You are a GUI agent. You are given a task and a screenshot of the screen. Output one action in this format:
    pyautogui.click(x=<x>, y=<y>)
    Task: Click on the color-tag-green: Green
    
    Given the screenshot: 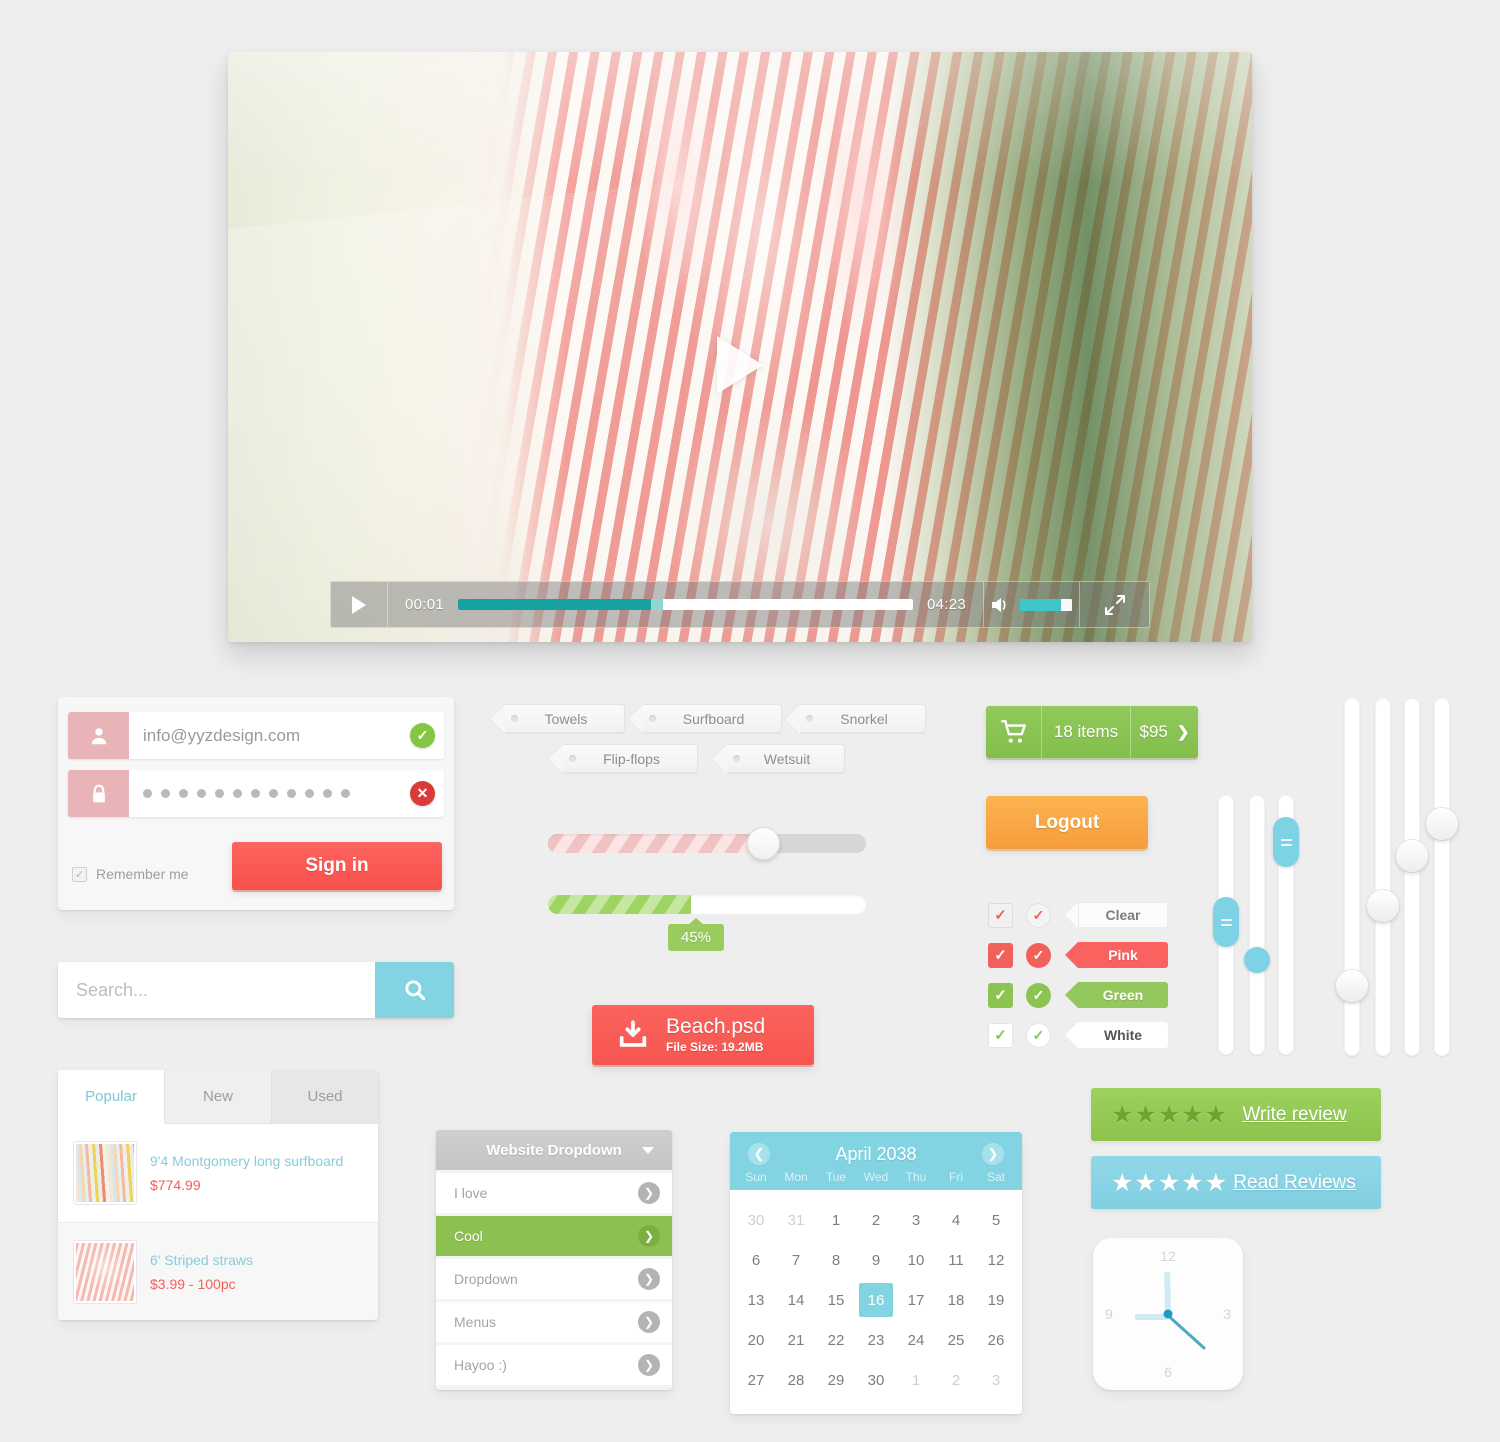 What is the action you would take?
    pyautogui.click(x=1116, y=995)
    